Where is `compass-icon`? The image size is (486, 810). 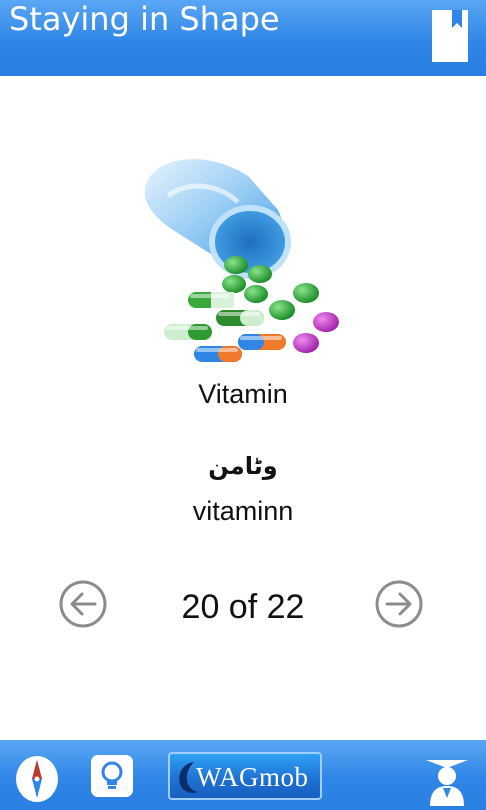 compass-icon is located at coordinates (37, 779).